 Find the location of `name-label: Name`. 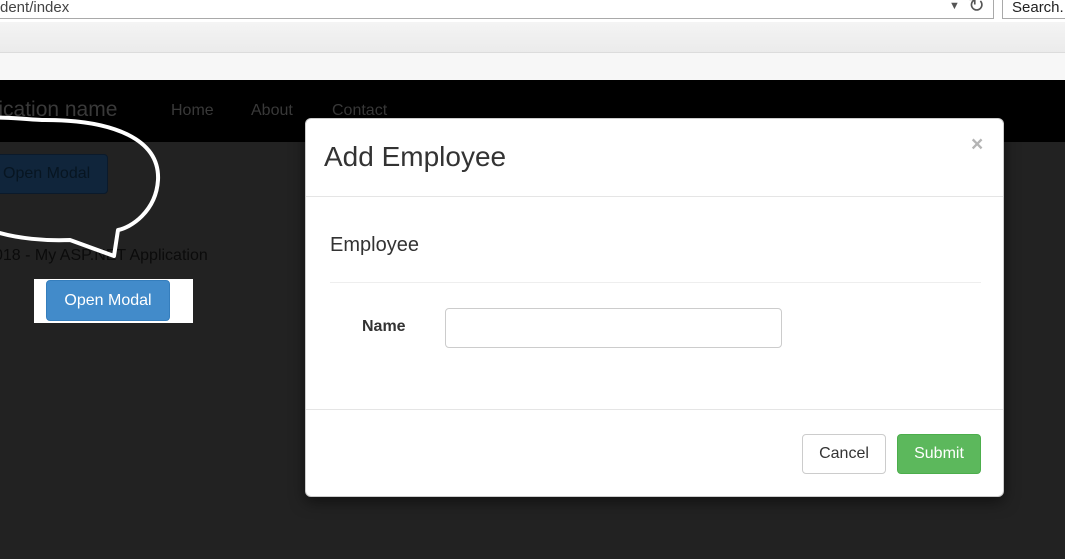

name-label: Name is located at coordinates (384, 326).